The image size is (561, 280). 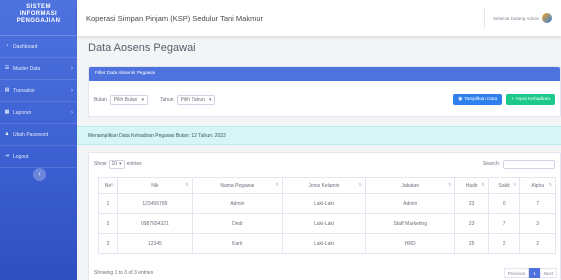 I want to click on input-attendance-button: + Input Kehadiran, so click(x=530, y=99).